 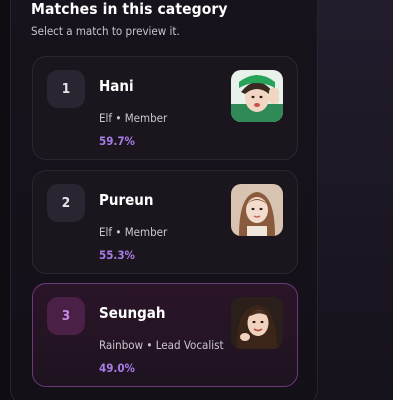 What do you see at coordinates (116, 86) in the screenshot?
I see `match-name: Hani` at bounding box center [116, 86].